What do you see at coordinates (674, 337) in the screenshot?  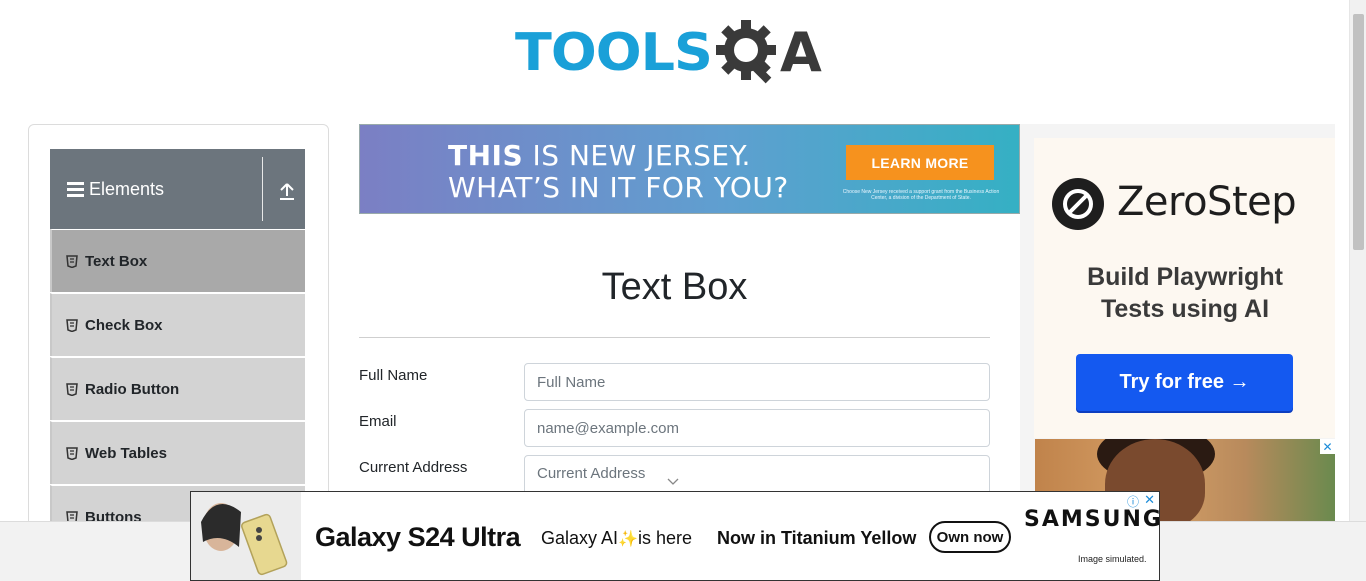 I see `title-divider` at bounding box center [674, 337].